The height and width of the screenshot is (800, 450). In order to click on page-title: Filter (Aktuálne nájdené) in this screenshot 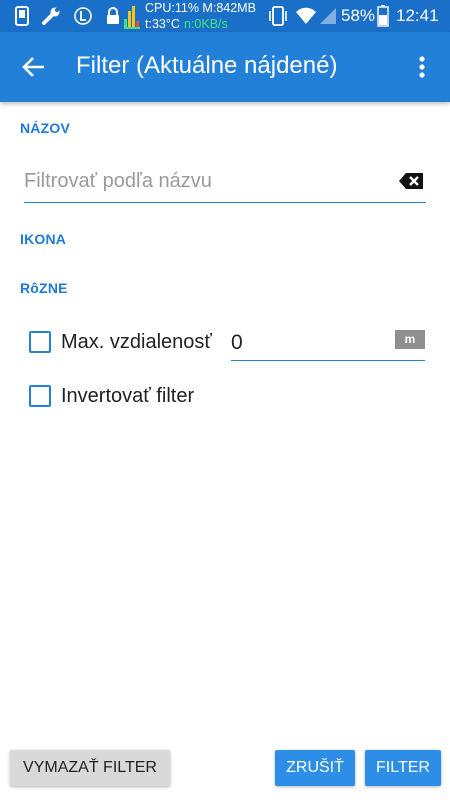, I will do `click(207, 65)`.